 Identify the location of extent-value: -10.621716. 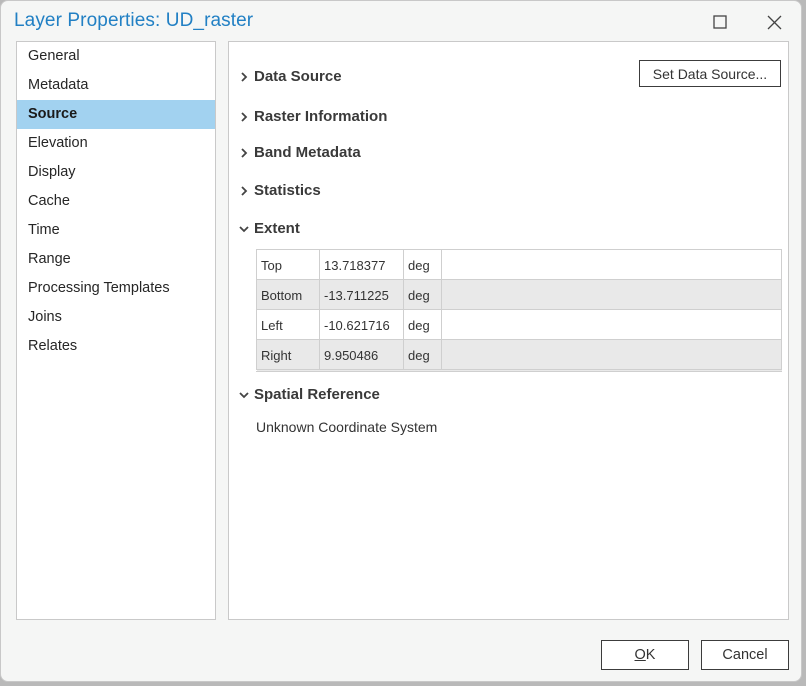
(361, 324).